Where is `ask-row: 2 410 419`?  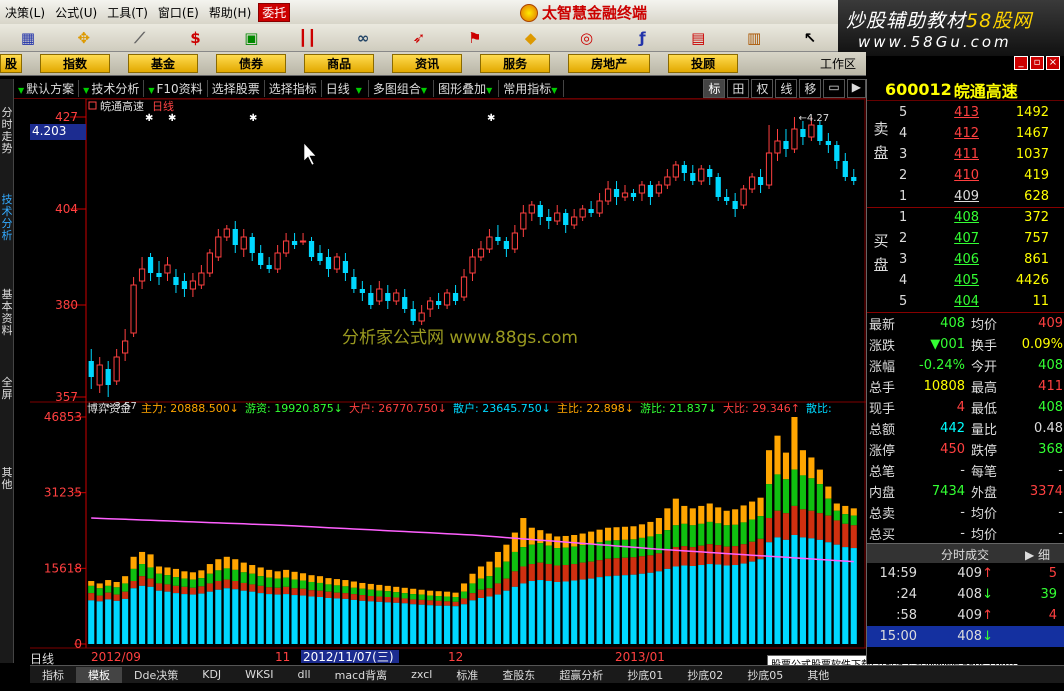 ask-row: 2 410 419 is located at coordinates (979, 175).